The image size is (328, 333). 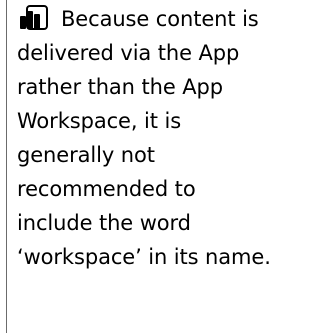 I want to click on note-line-1: Because content is, so click(x=172, y=19).